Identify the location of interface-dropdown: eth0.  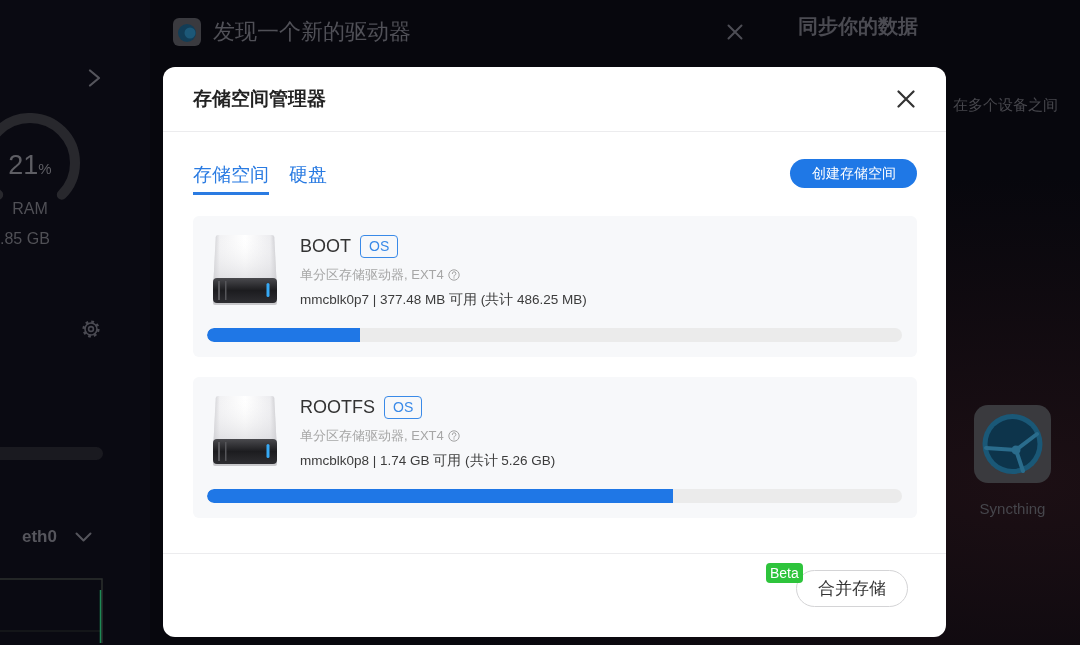
(57, 537).